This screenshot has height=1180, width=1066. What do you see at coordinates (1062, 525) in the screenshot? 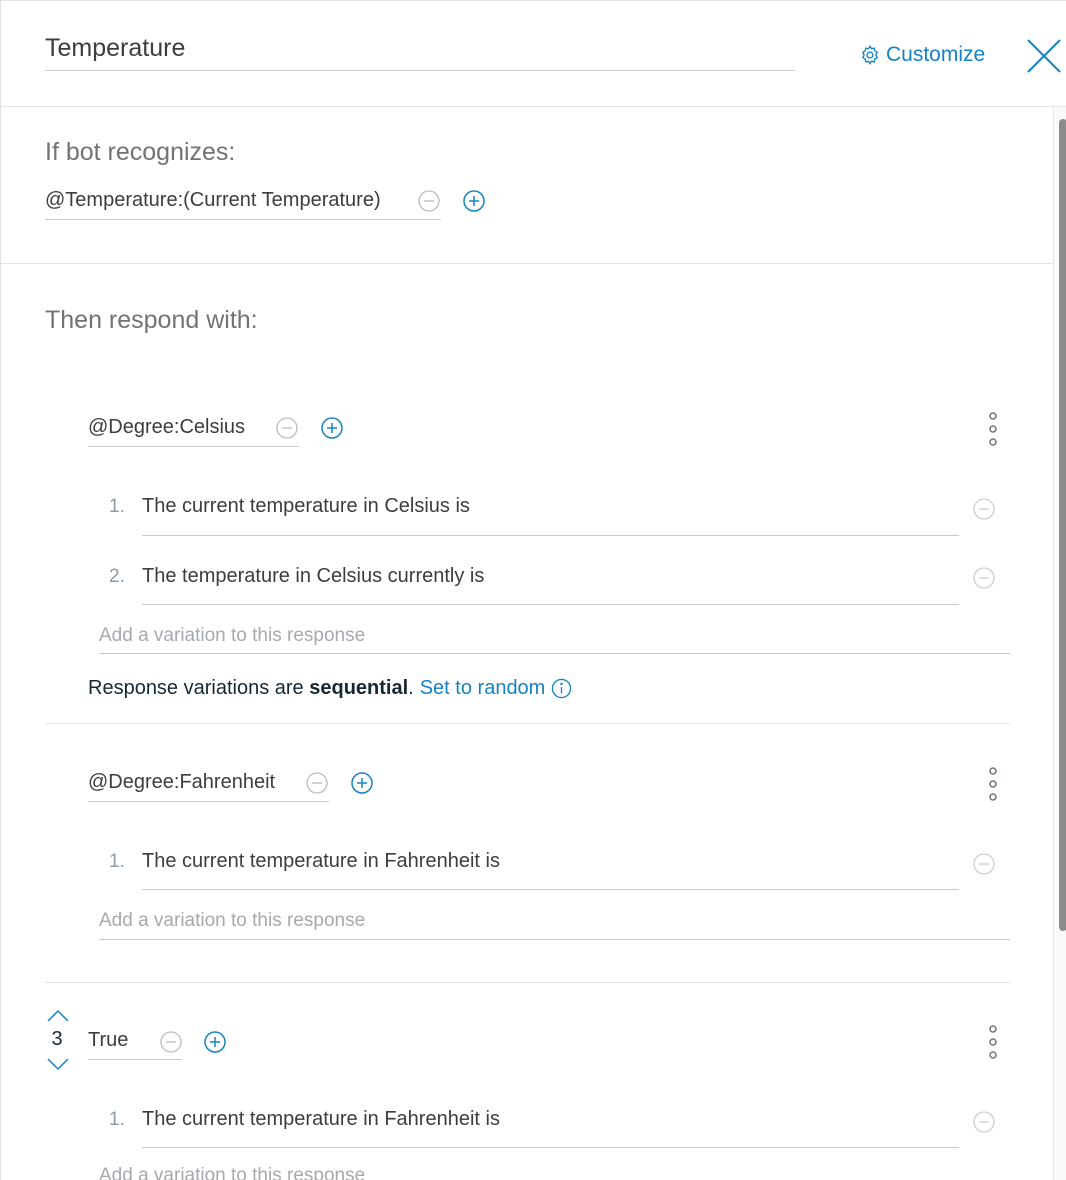
I see `scrollbar-thumb` at bounding box center [1062, 525].